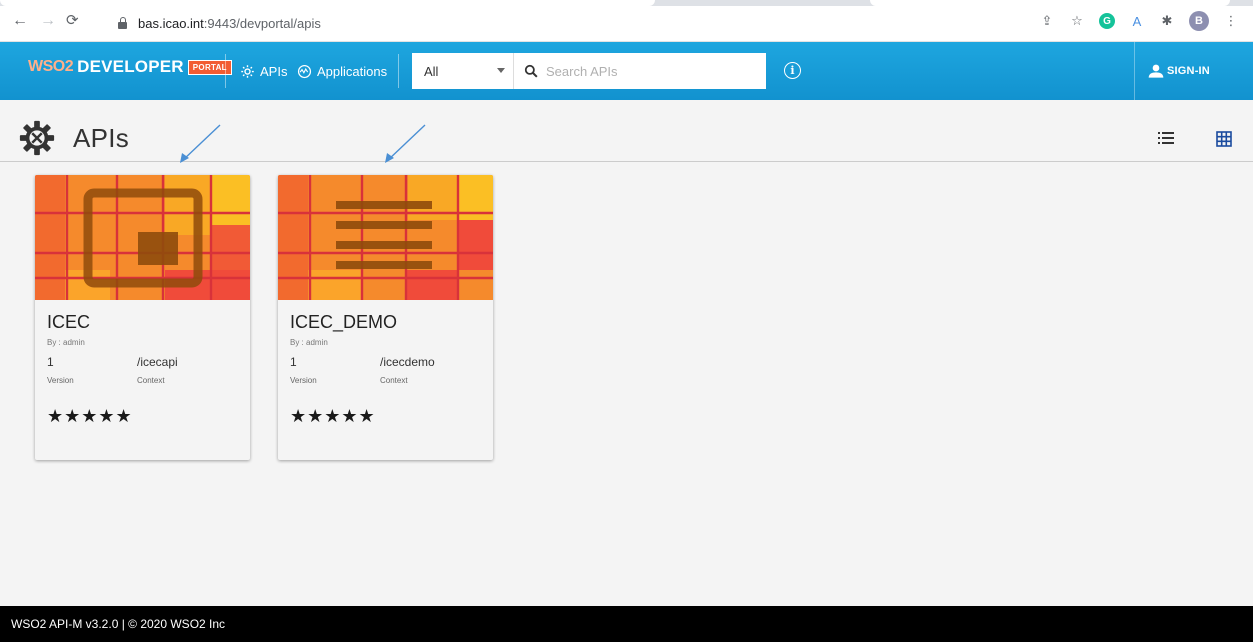  I want to click on footer: WSO2 API-M v3.2.0 | © 2020 WSO2 Inc, so click(626, 624).